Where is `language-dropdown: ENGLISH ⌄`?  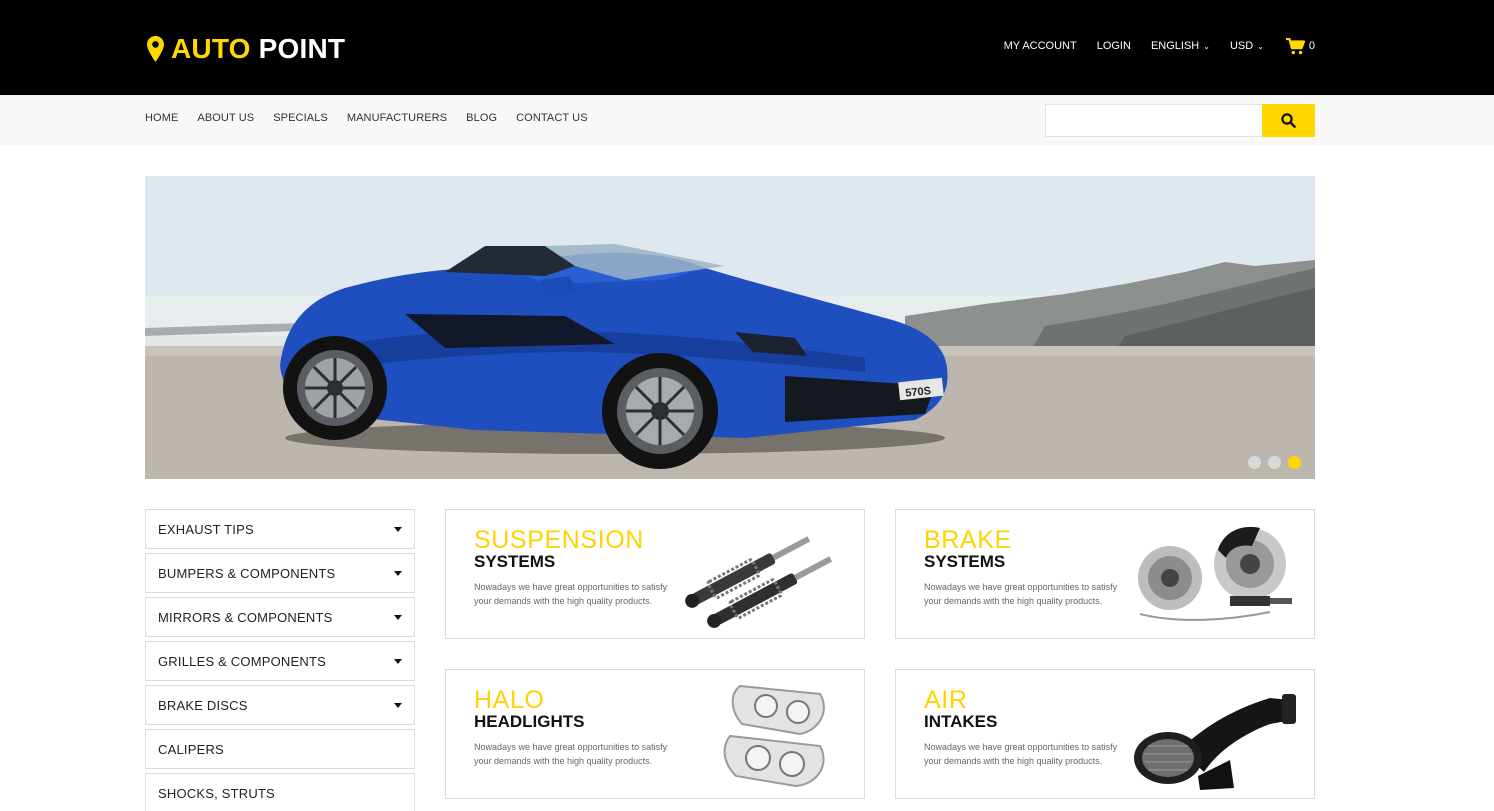
language-dropdown: ENGLISH ⌄ is located at coordinates (1180, 46).